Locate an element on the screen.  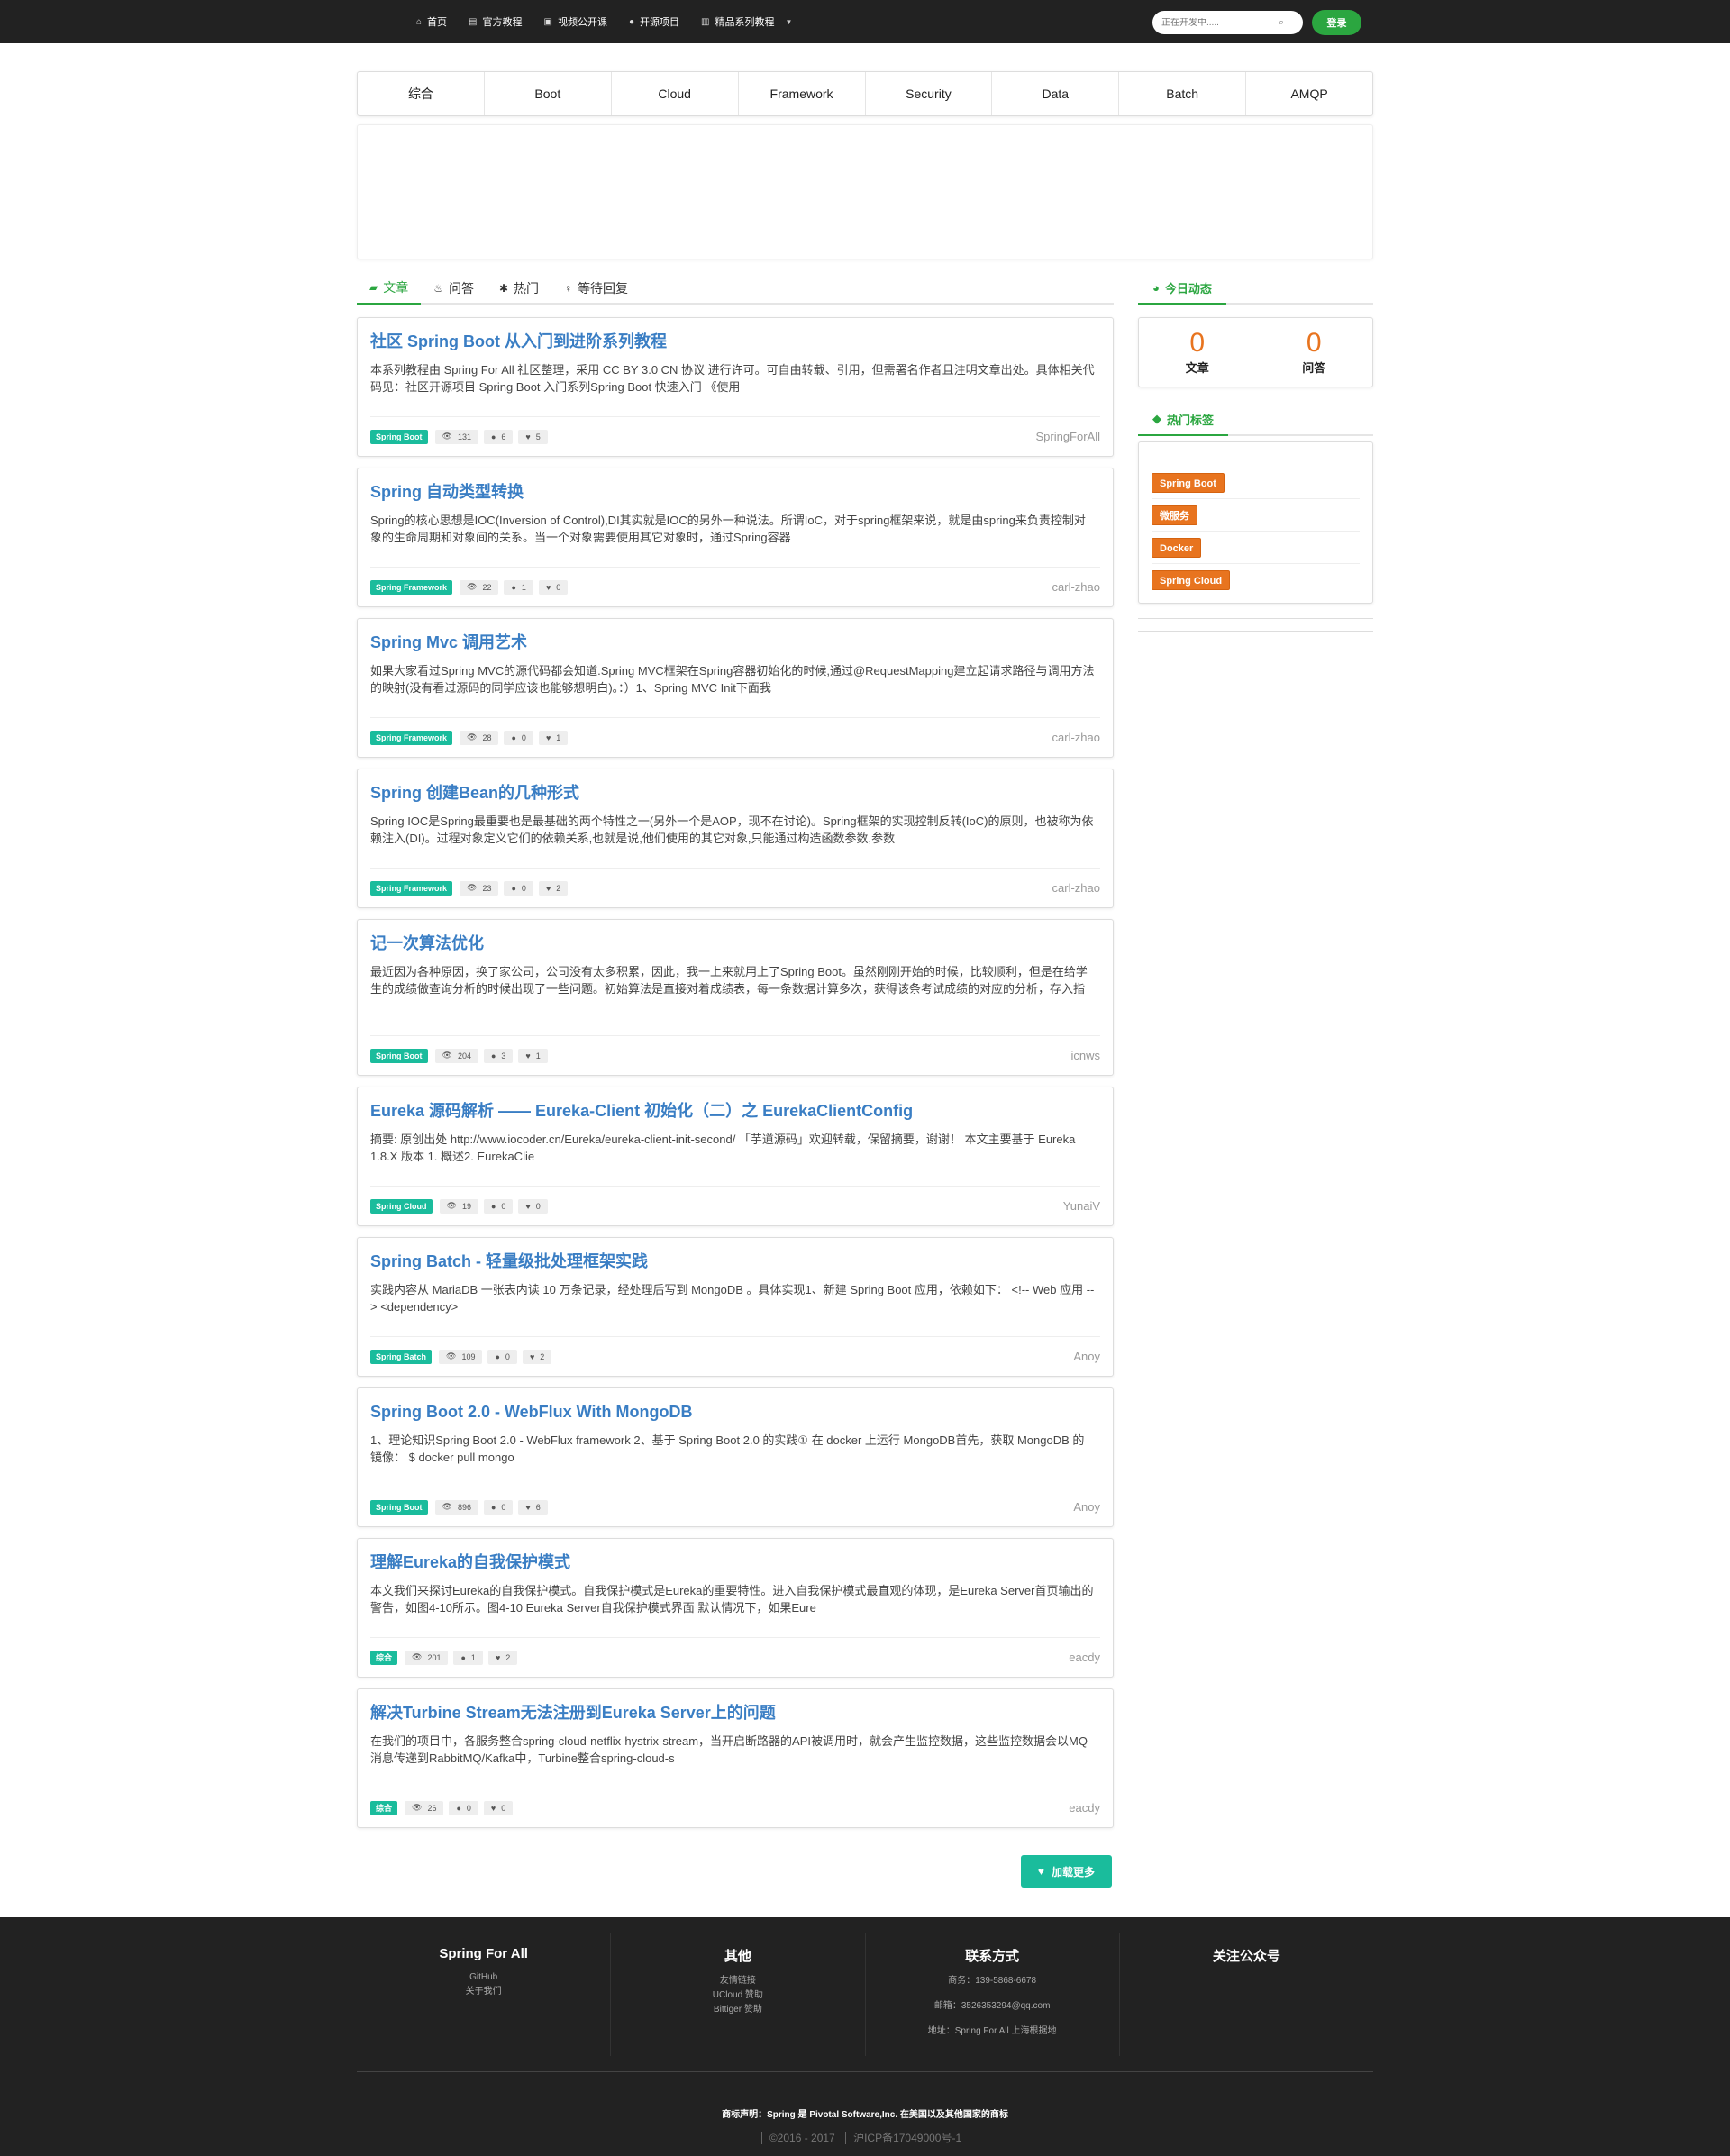
hot-tag-row: Spring Boot is located at coordinates (1256, 483).